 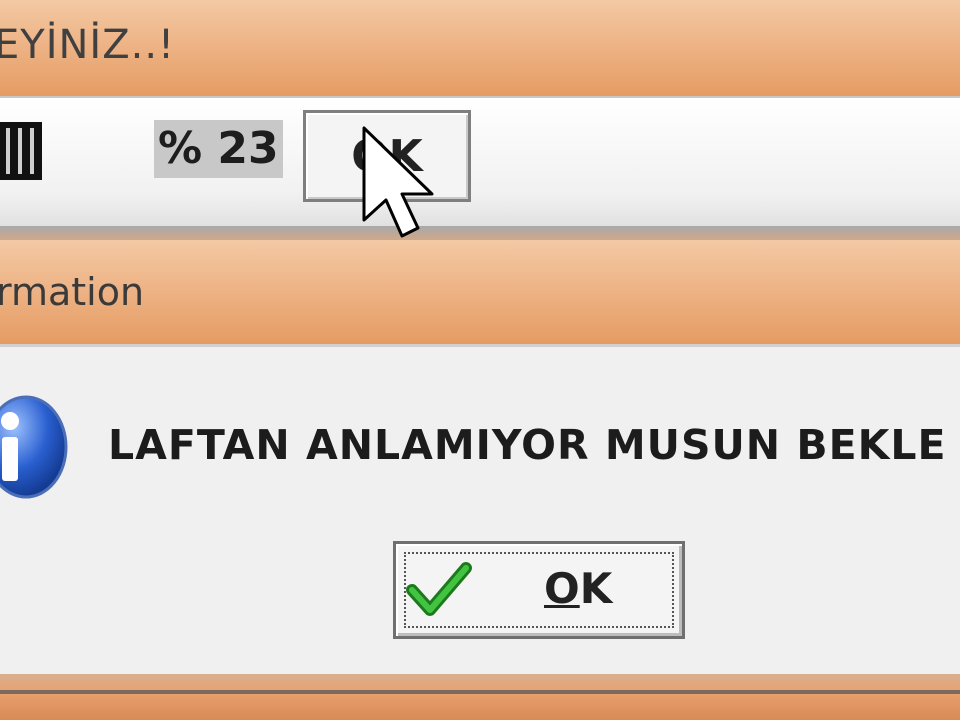 What do you see at coordinates (480, 697) in the screenshot?
I see `taskbar-edge` at bounding box center [480, 697].